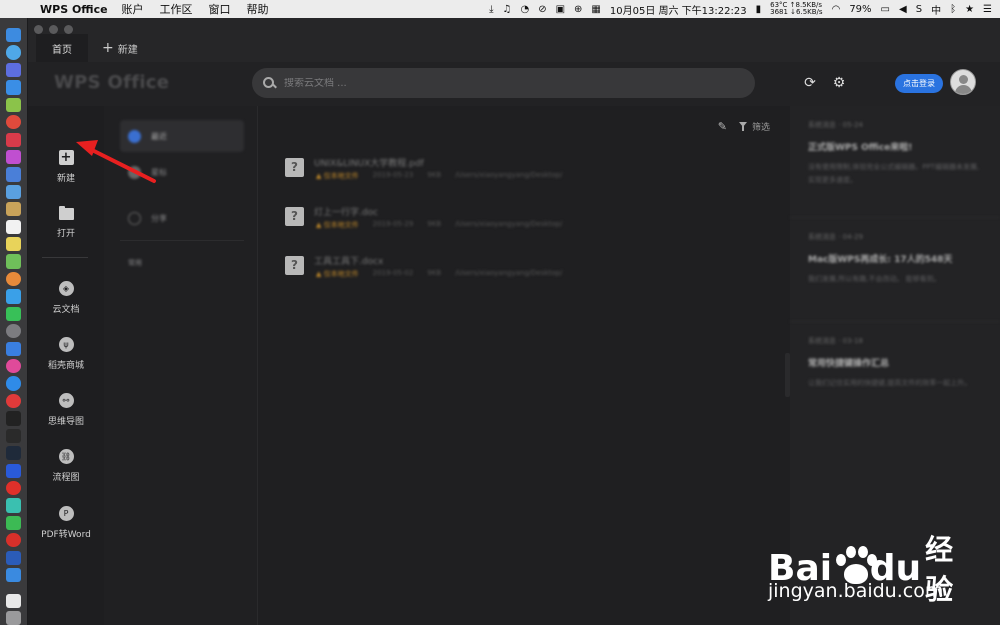 This screenshot has width=1000, height=625. Describe the element at coordinates (491, 9) in the screenshot. I see `download-icon: ⤓` at that location.